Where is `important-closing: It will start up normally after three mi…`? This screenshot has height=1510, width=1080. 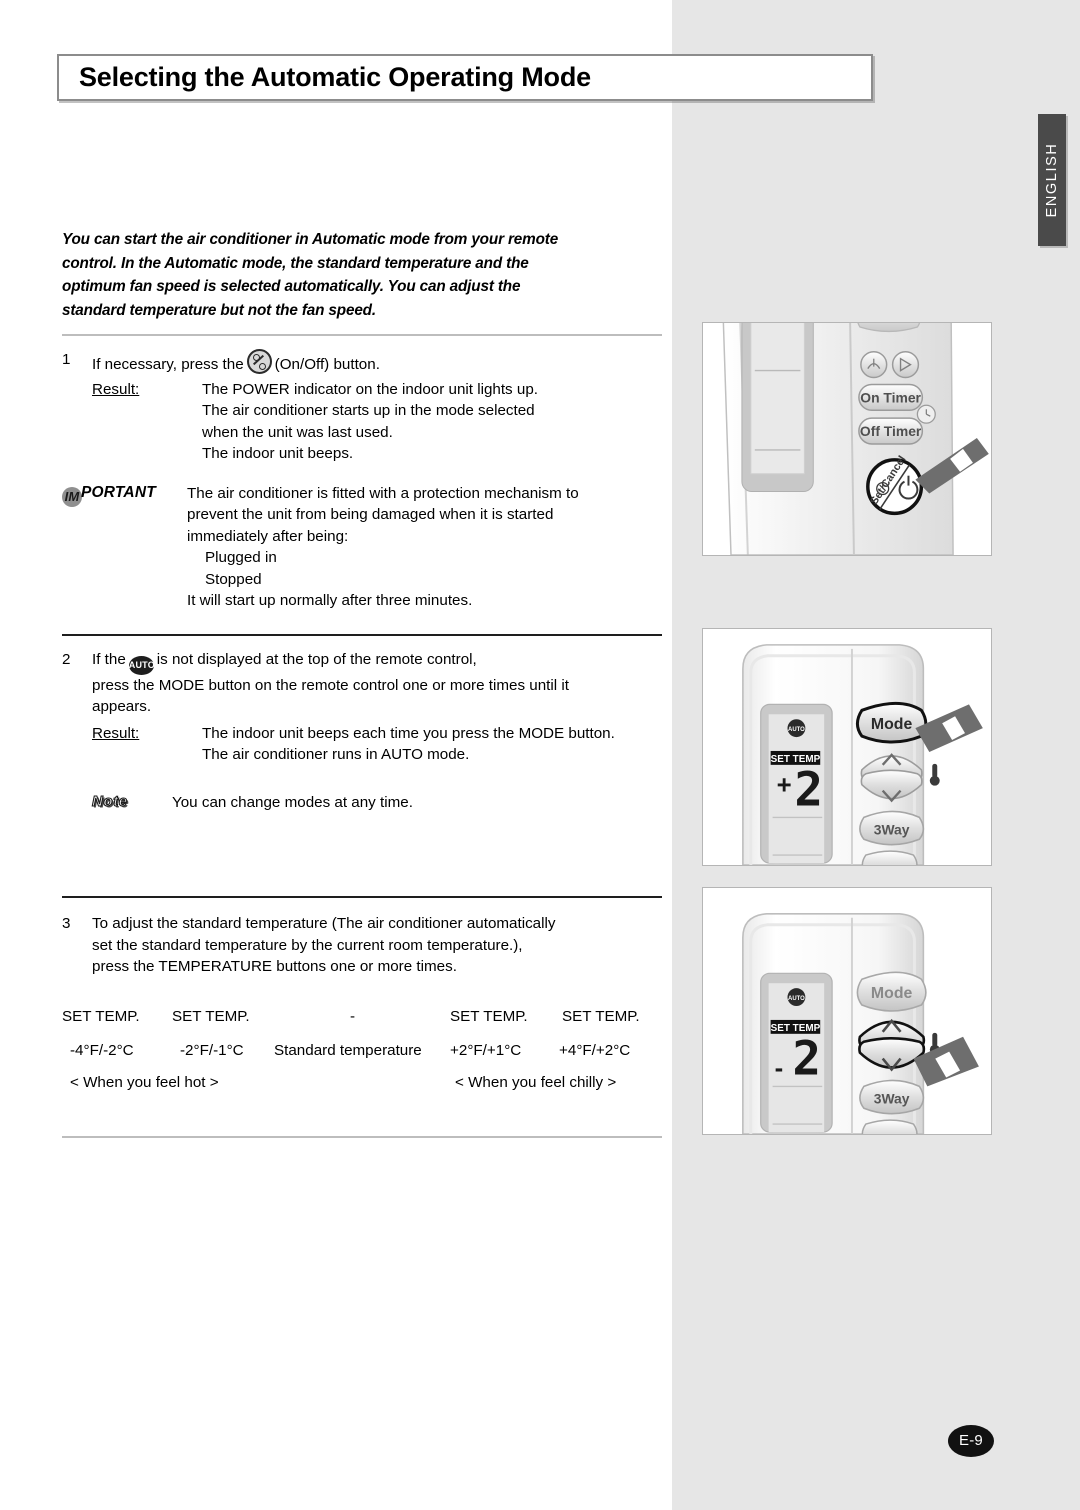
important-closing: It will start up normally after three mi… is located at coordinates (330, 600).